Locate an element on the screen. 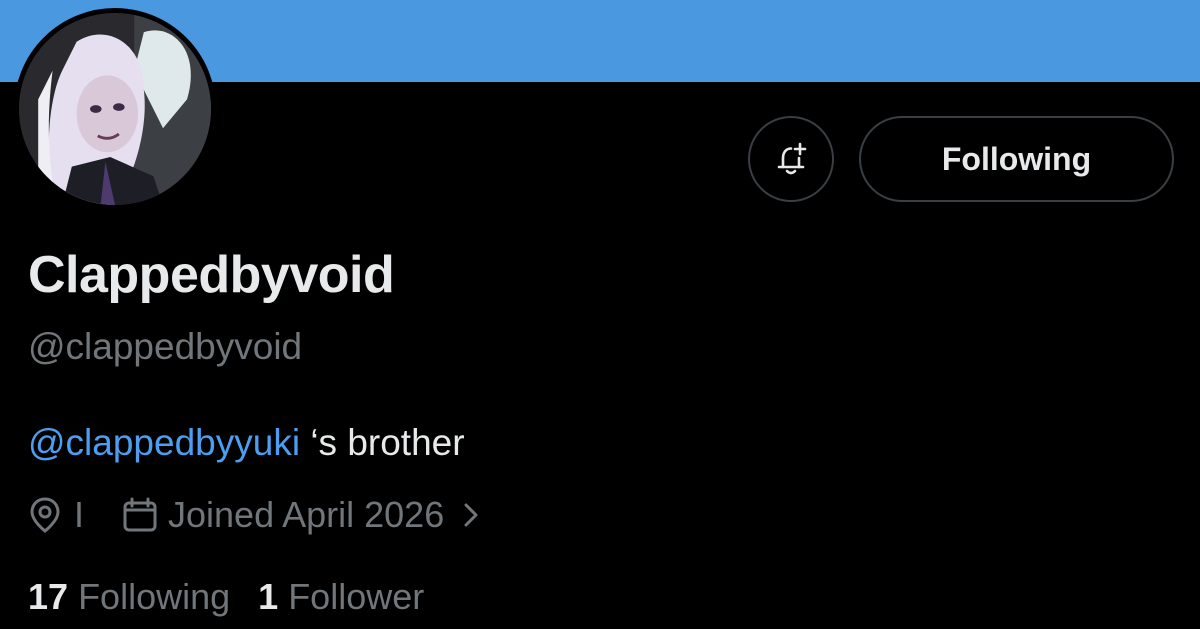 Image resolution: width=1200 pixels, height=629 pixels. following-button: Following is located at coordinates (1016, 159).